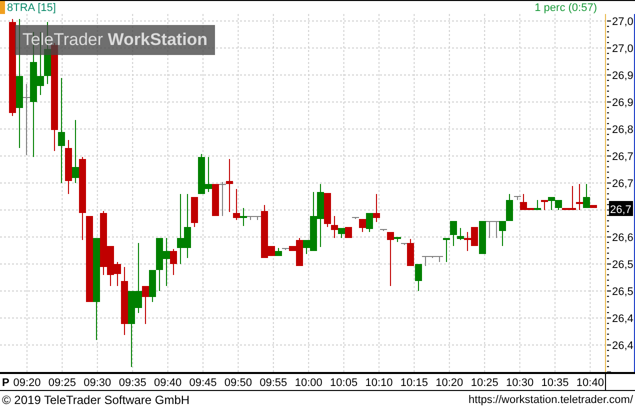  I want to click on axis-label: 10:40, so click(590, 383).